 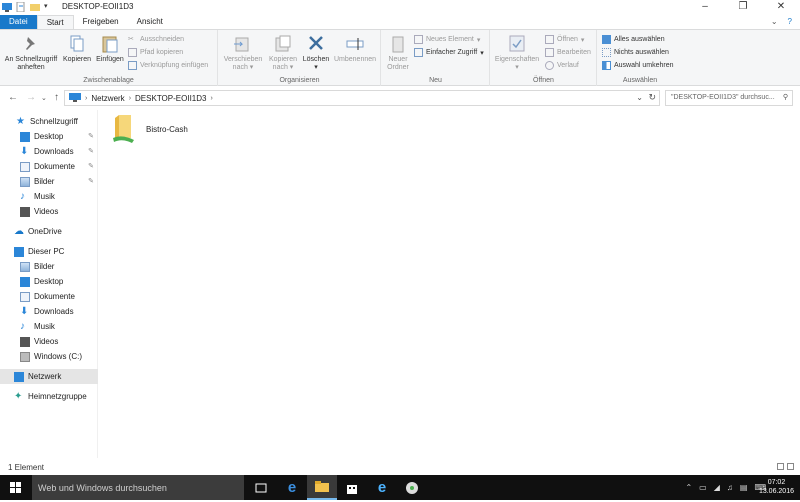 What do you see at coordinates (155, 52) in the screenshot?
I see `copy-path-button: Pfad kopieren` at bounding box center [155, 52].